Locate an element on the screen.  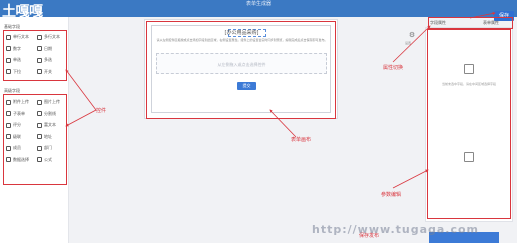
annotation-props-panel: 参数编辑 is located at coordinates (391, 195).